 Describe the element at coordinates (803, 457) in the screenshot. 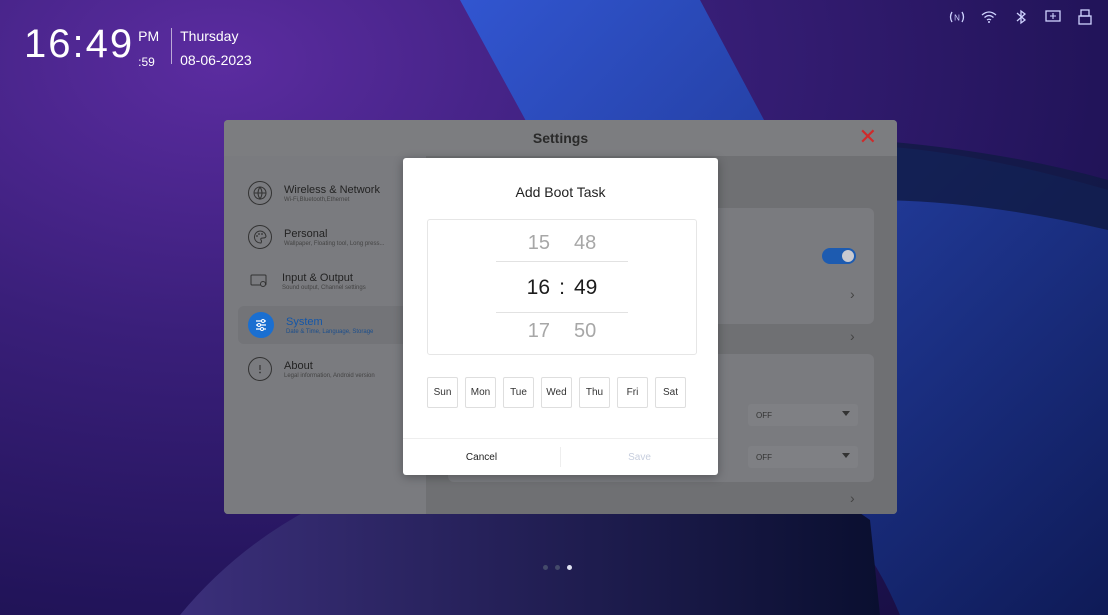

I see `settings-dropdown-2: OFF` at that location.